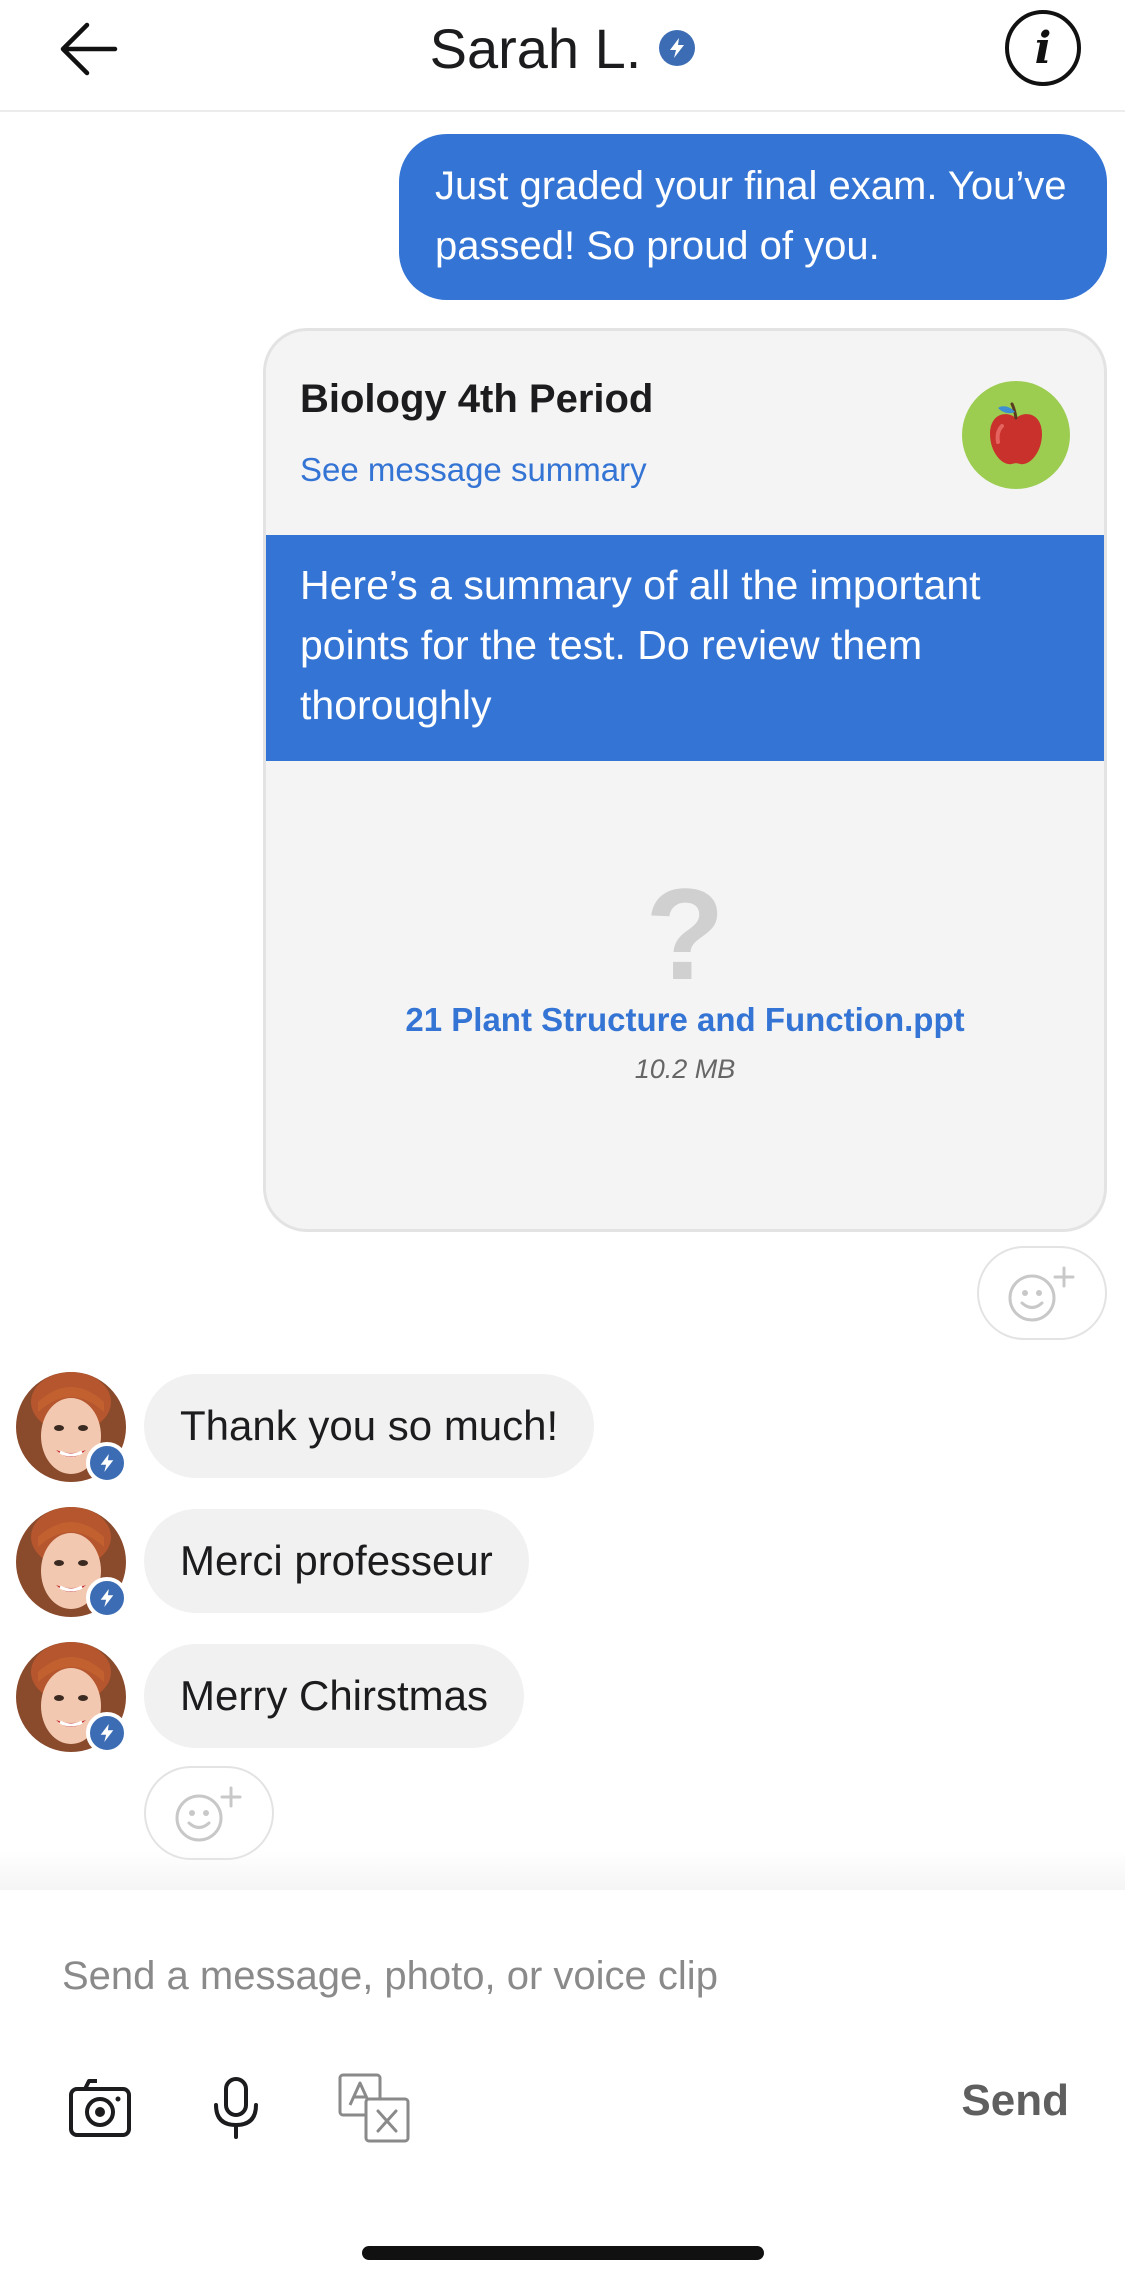  I want to click on chat-header: Sarah L. i, so click(562, 56).